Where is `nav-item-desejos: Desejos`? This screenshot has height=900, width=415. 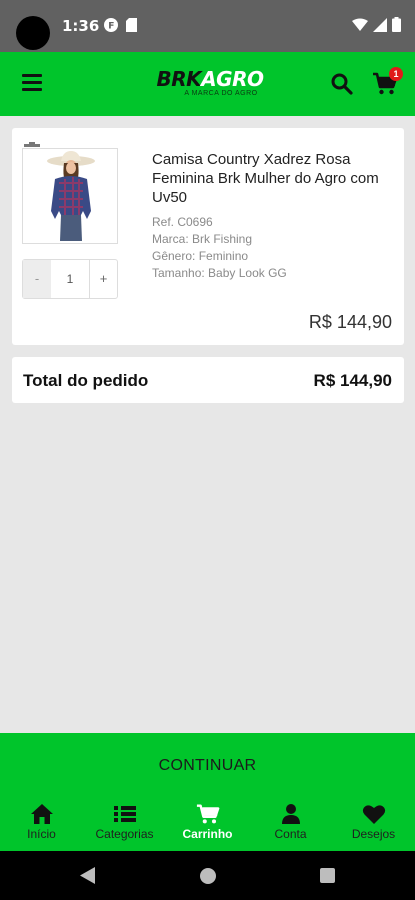 nav-item-desejos: Desejos is located at coordinates (373, 825).